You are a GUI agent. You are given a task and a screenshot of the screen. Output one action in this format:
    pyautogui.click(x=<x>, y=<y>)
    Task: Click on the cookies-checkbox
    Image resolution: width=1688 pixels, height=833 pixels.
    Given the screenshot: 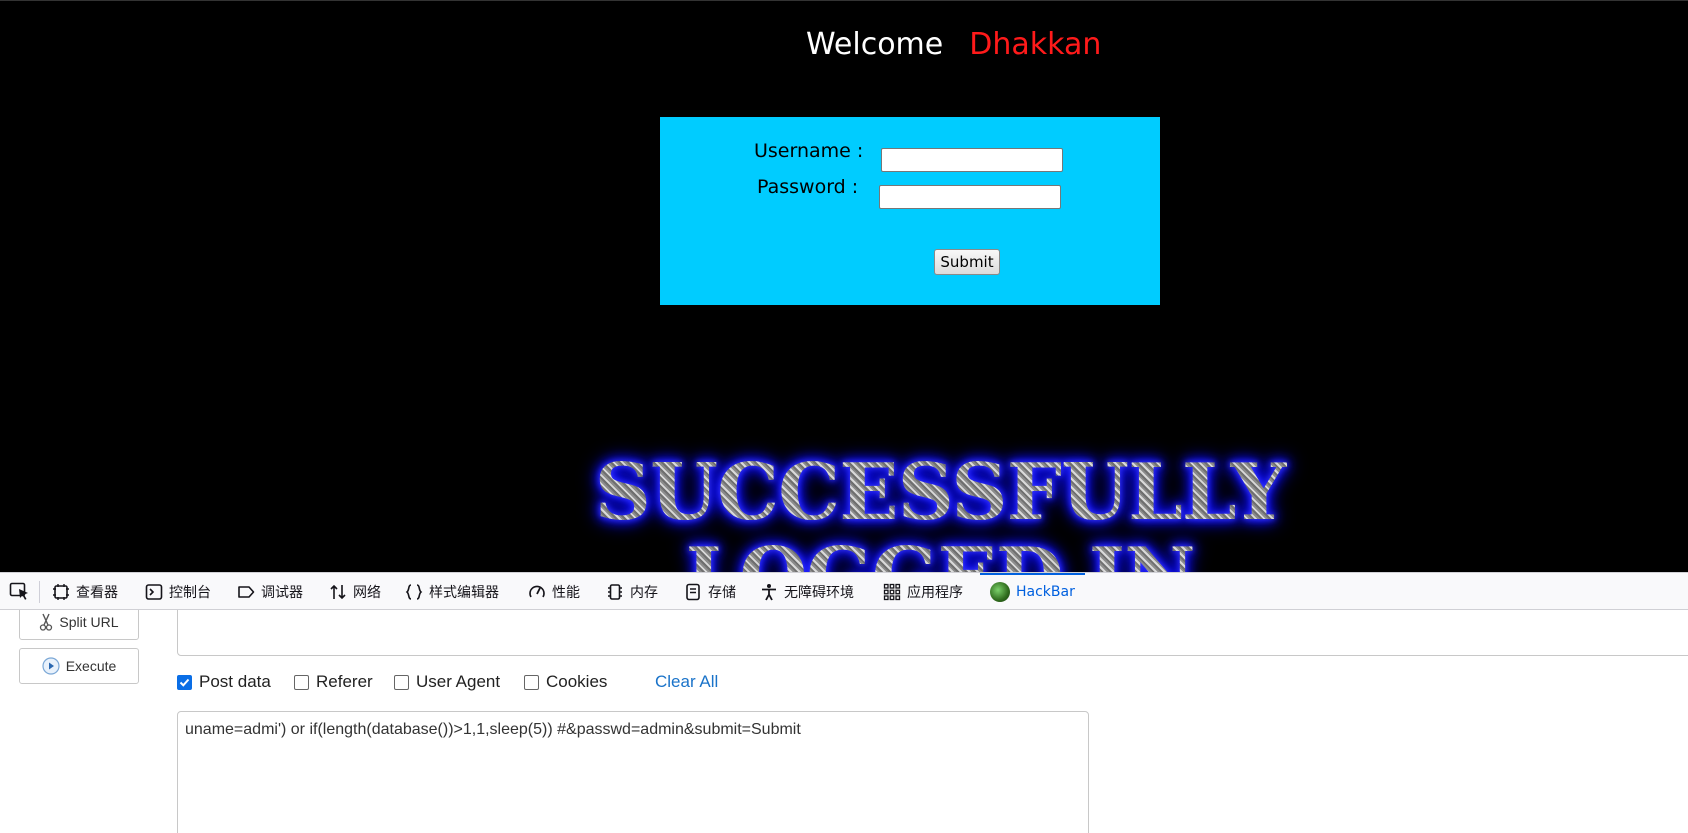 What is the action you would take?
    pyautogui.click(x=531, y=682)
    